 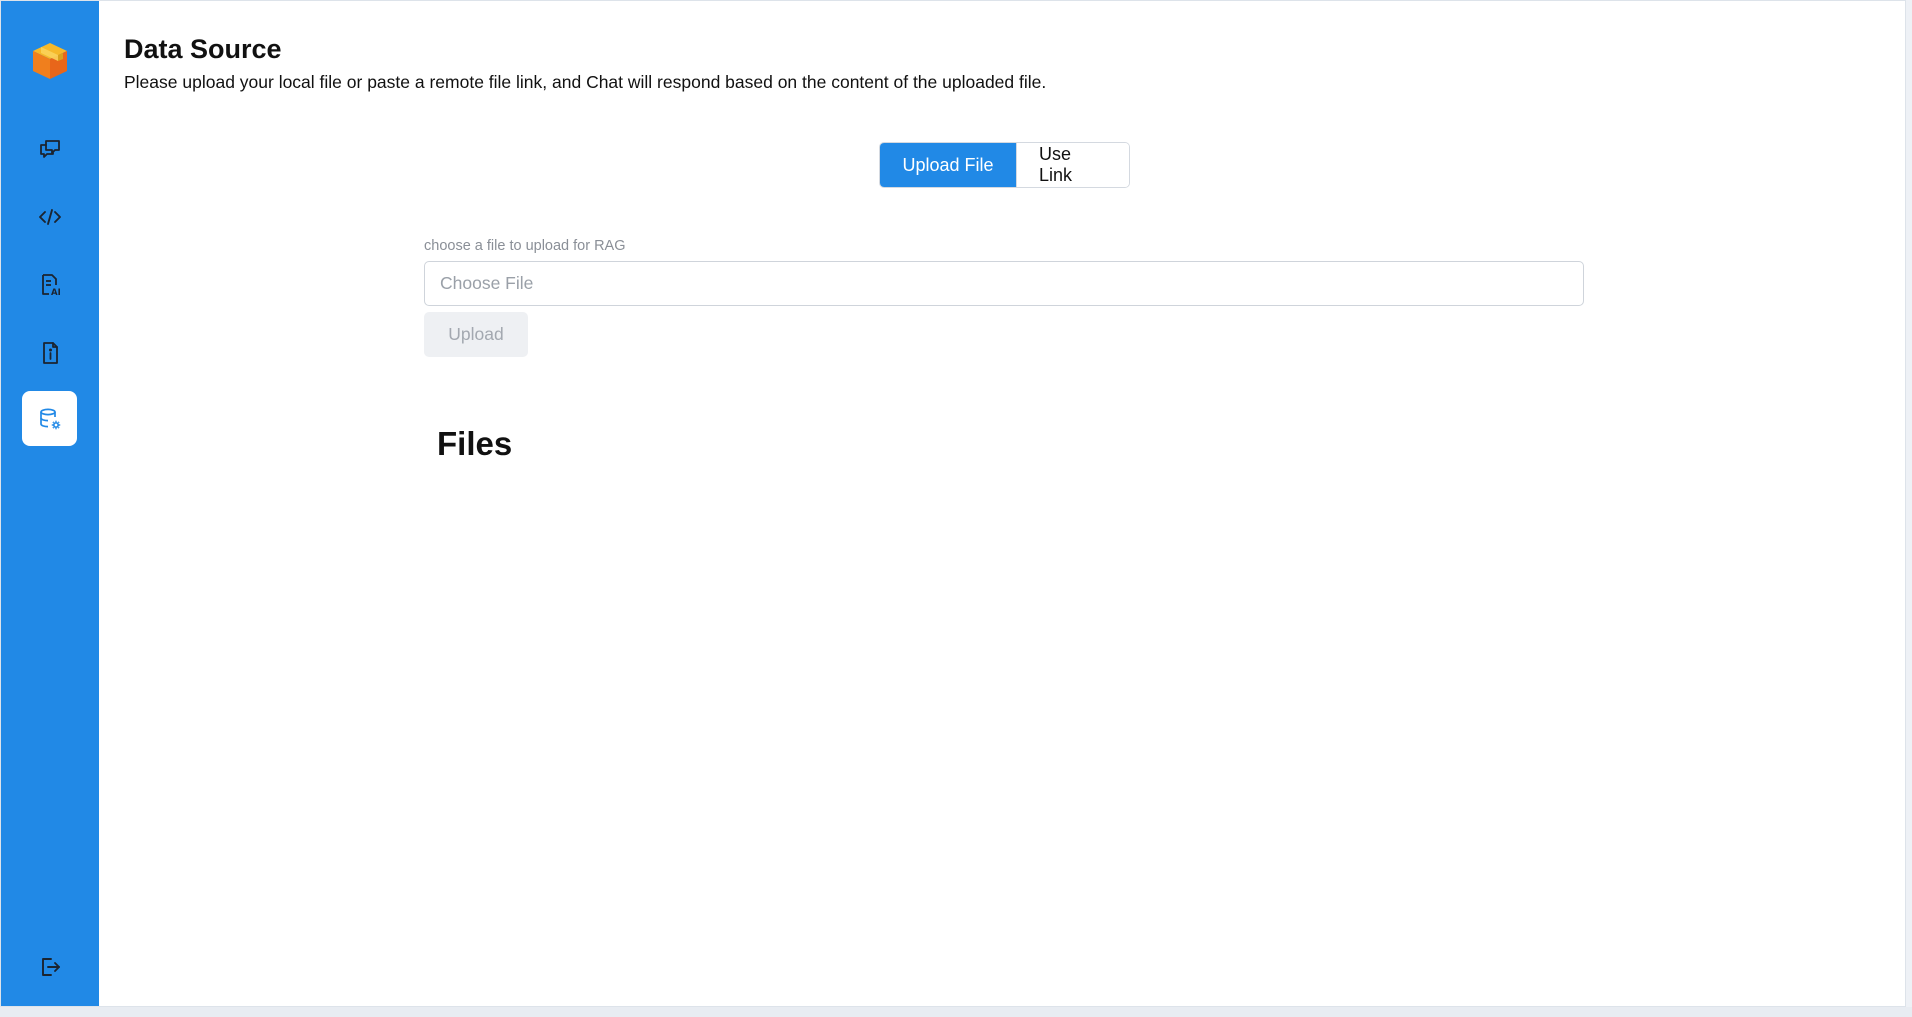 I want to click on sidebar-item-code, so click(x=49, y=216).